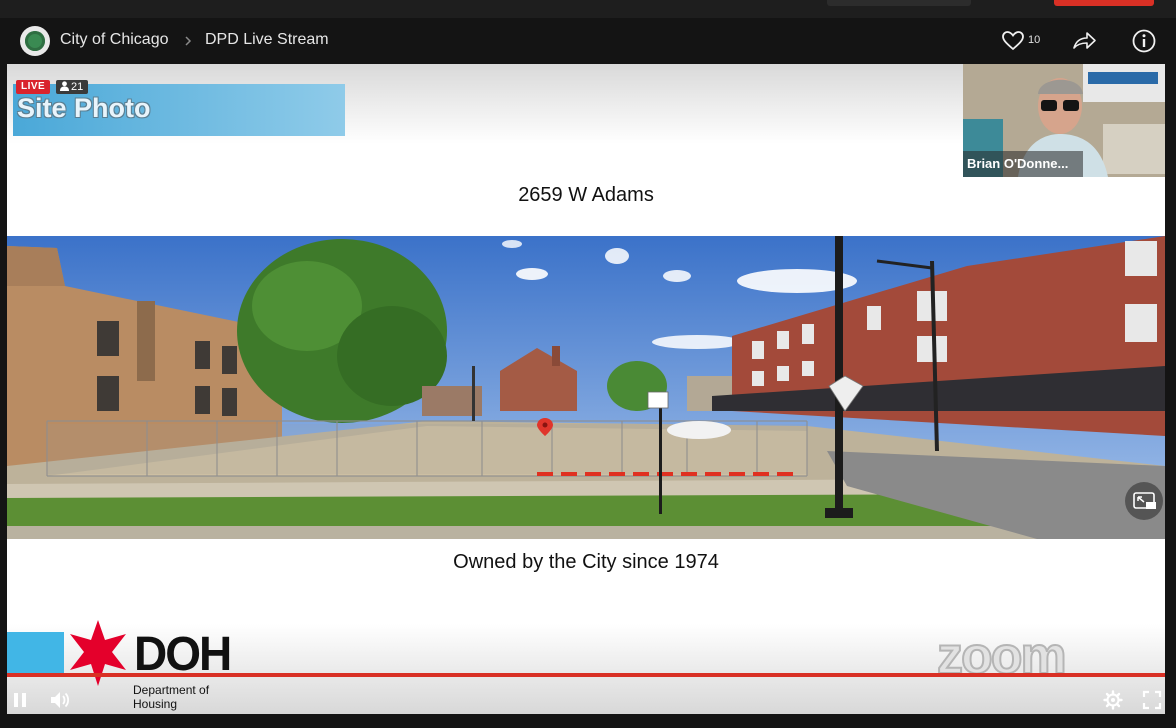 Image resolution: width=1176 pixels, height=728 pixels. Describe the element at coordinates (33, 87) in the screenshot. I see `live-badge: LIVE` at that location.